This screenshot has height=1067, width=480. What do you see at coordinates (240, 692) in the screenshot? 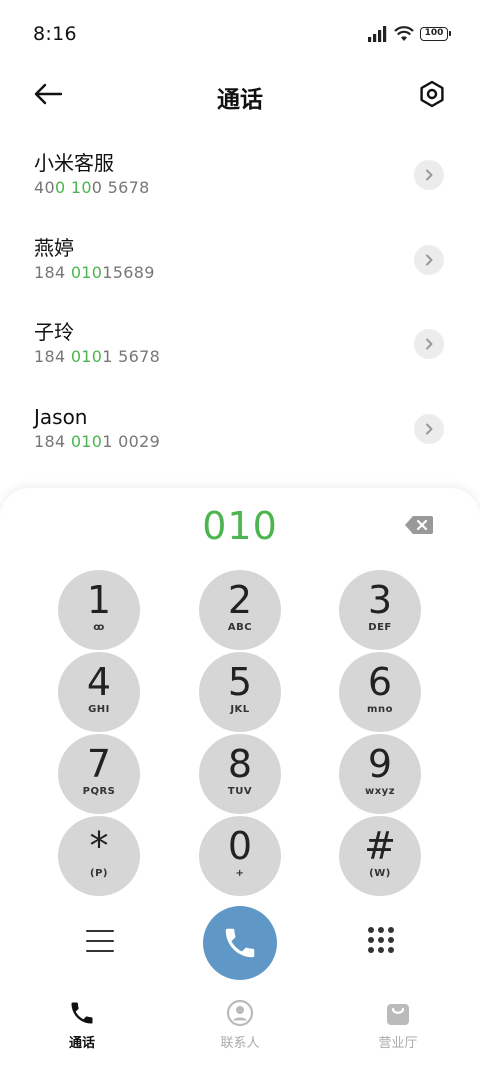
I see `dial-key-5: 5 JKL` at bounding box center [240, 692].